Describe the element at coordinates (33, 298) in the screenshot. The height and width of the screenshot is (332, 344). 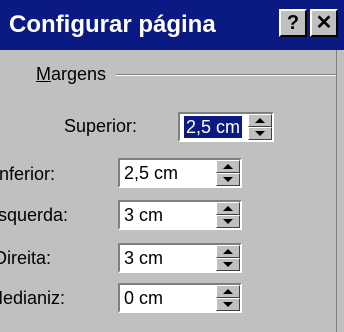
I see `gutter-label: Medianiz:` at that location.